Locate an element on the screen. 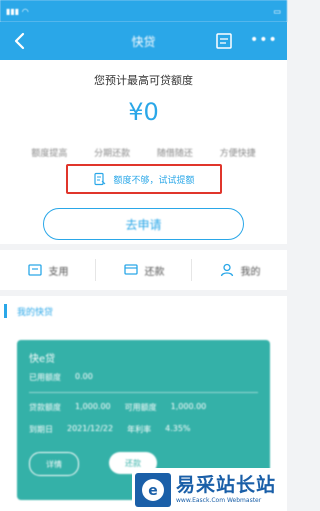 This screenshot has width=320, height=511. action-tabs: 支用 还款 我的 is located at coordinates (143, 270).